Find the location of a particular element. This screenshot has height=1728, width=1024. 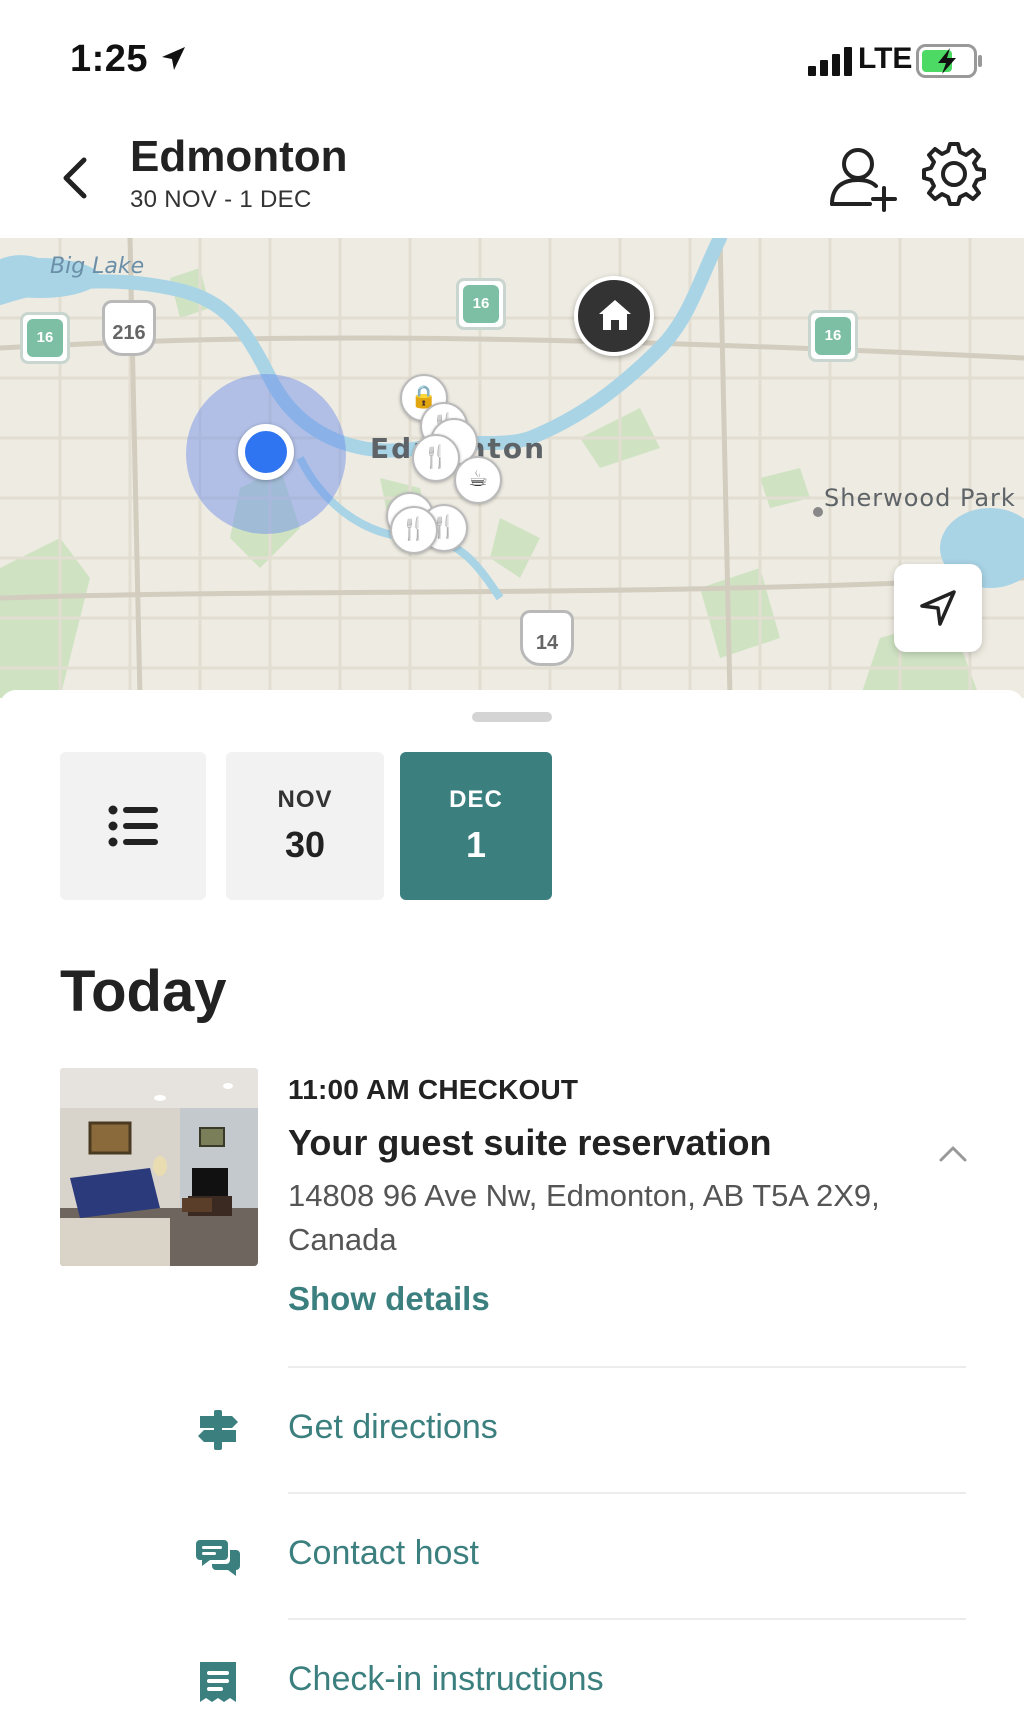

coffee-pin-icon: ☕ is located at coordinates (478, 480).